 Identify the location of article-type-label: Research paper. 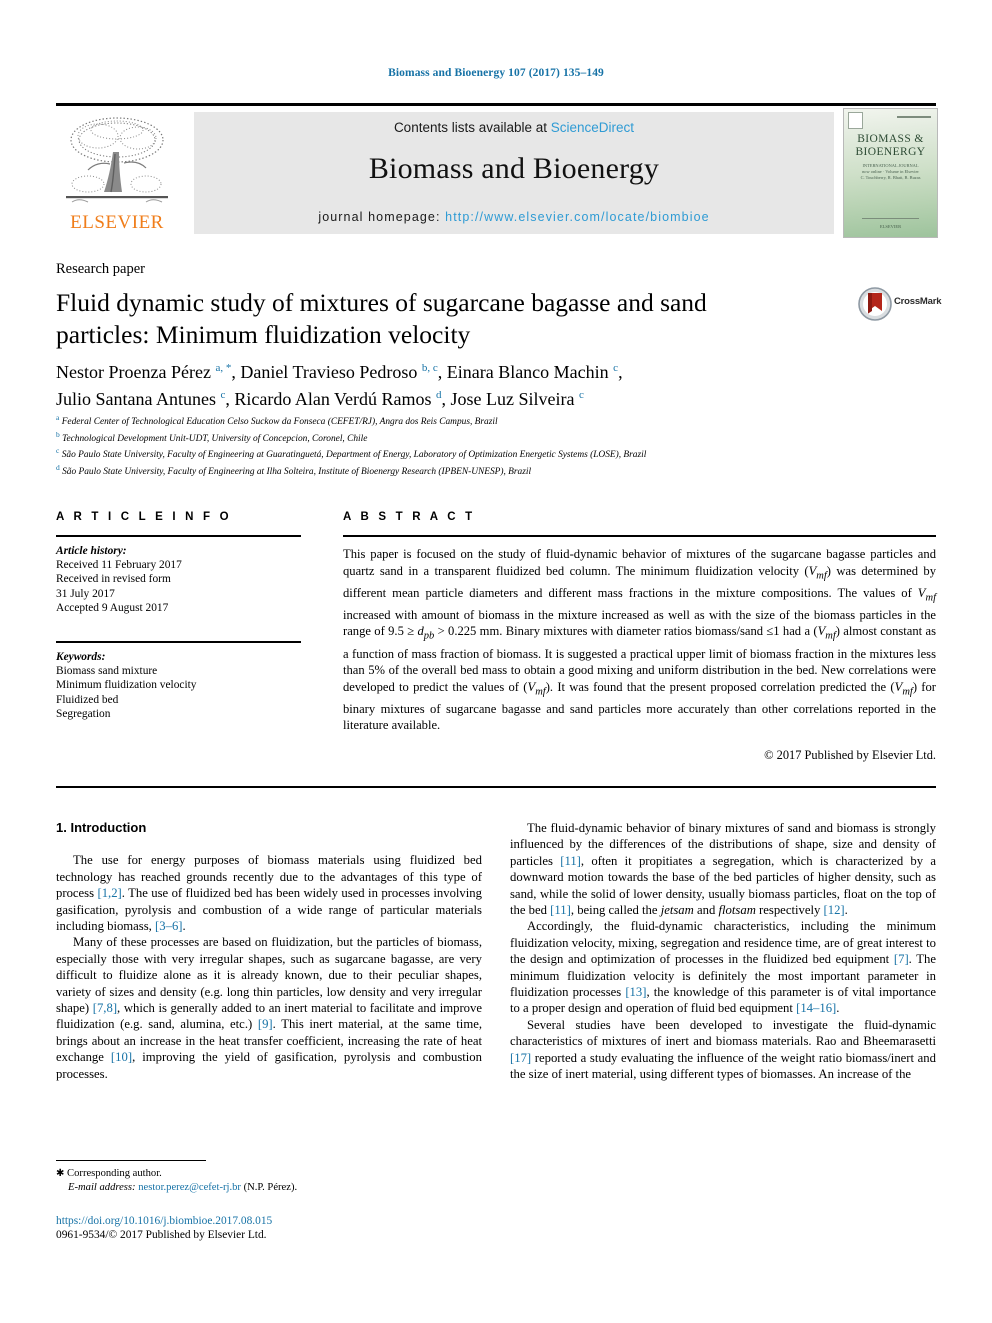
(100, 269).